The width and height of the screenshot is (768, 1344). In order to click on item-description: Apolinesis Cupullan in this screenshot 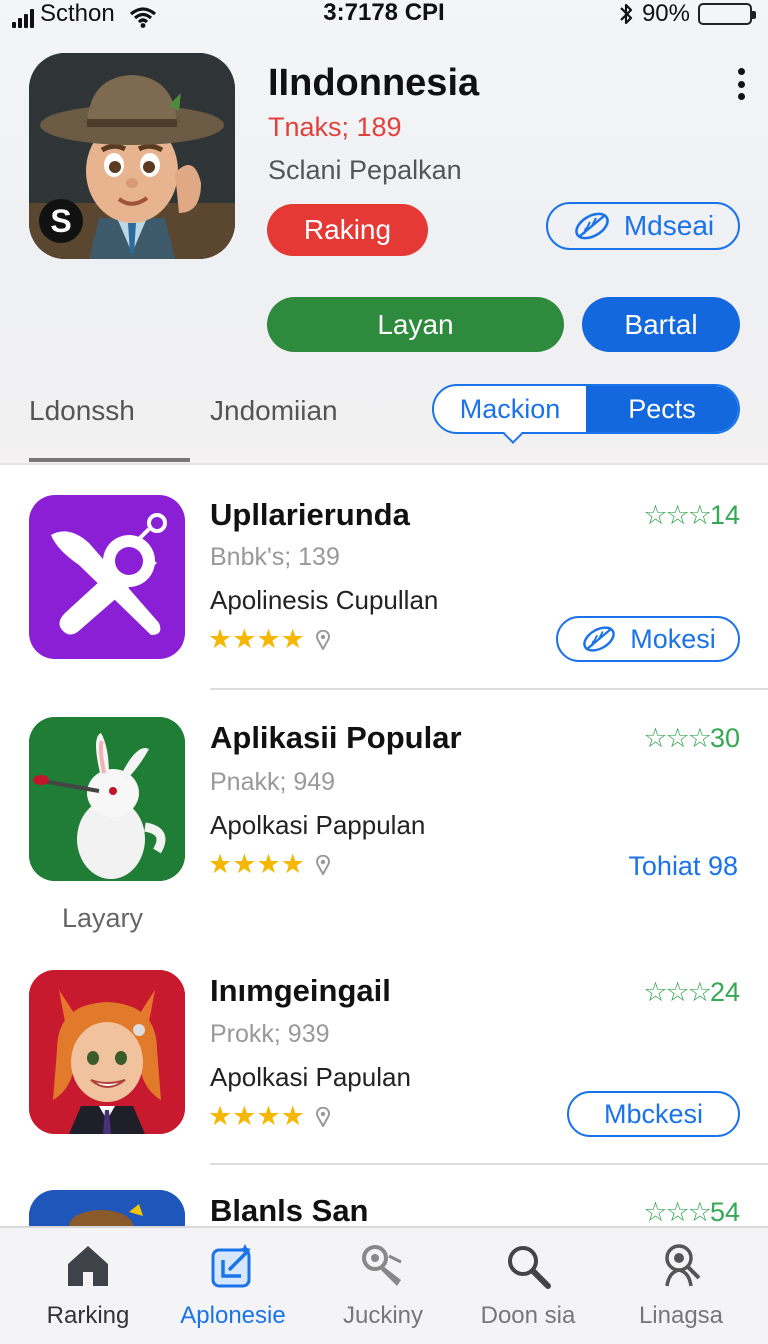, I will do `click(324, 600)`.